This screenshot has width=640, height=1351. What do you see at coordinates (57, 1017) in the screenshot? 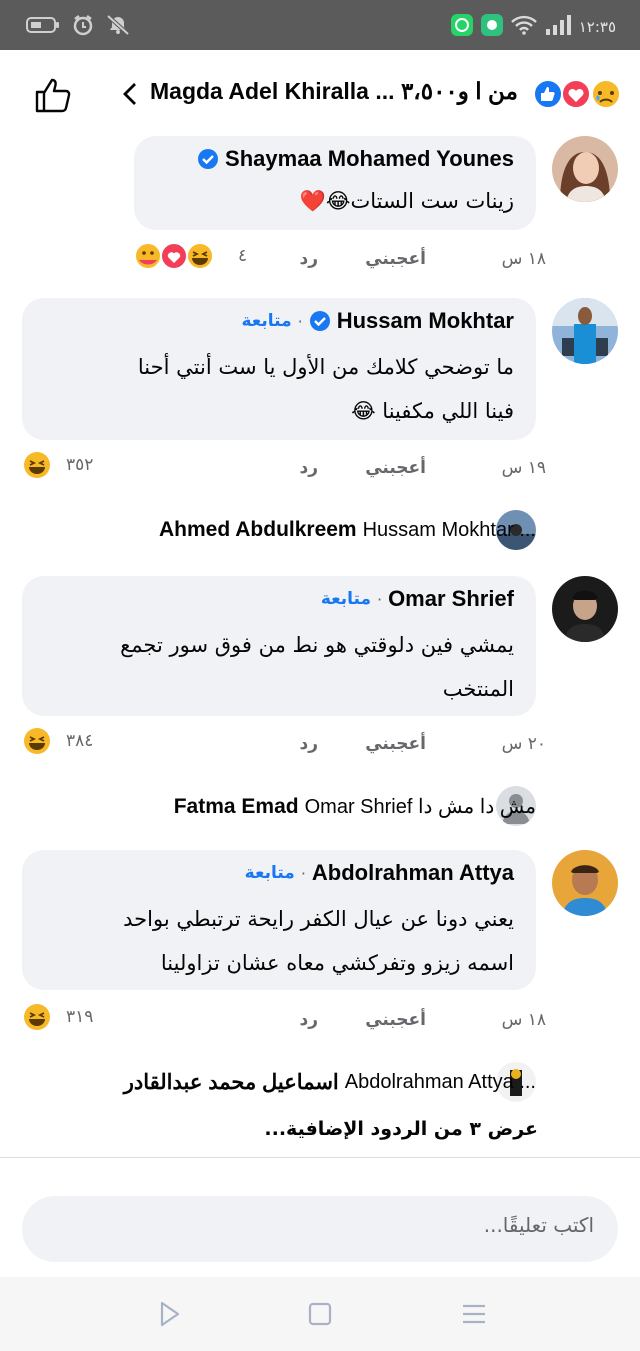
I see `comment-reactions: ٣١٩` at bounding box center [57, 1017].